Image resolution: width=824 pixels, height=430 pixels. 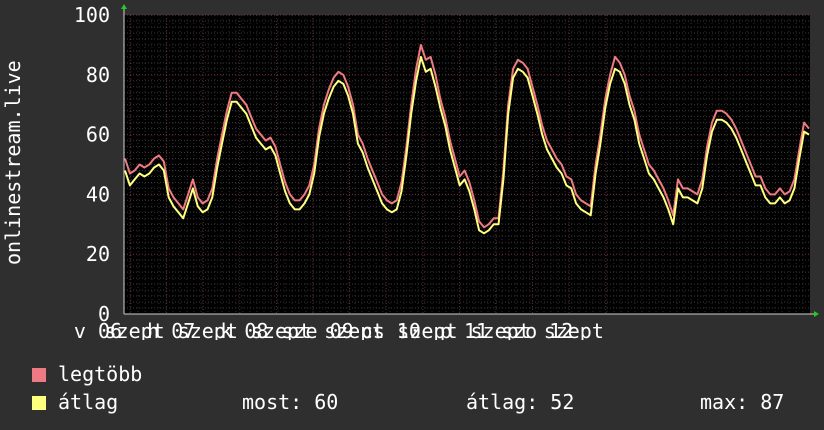 What do you see at coordinates (88, 402) in the screenshot?
I see `legend-label-avg: átlag` at bounding box center [88, 402].